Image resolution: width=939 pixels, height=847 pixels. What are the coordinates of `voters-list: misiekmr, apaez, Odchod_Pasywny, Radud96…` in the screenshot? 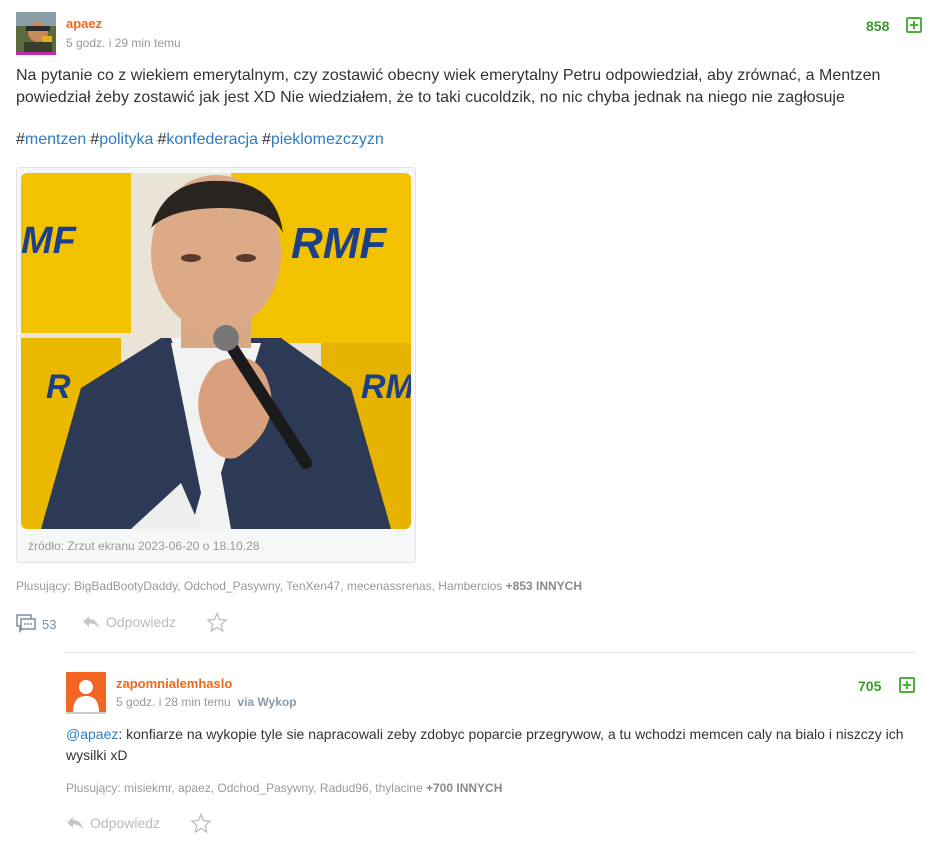 It's located at (273, 788).